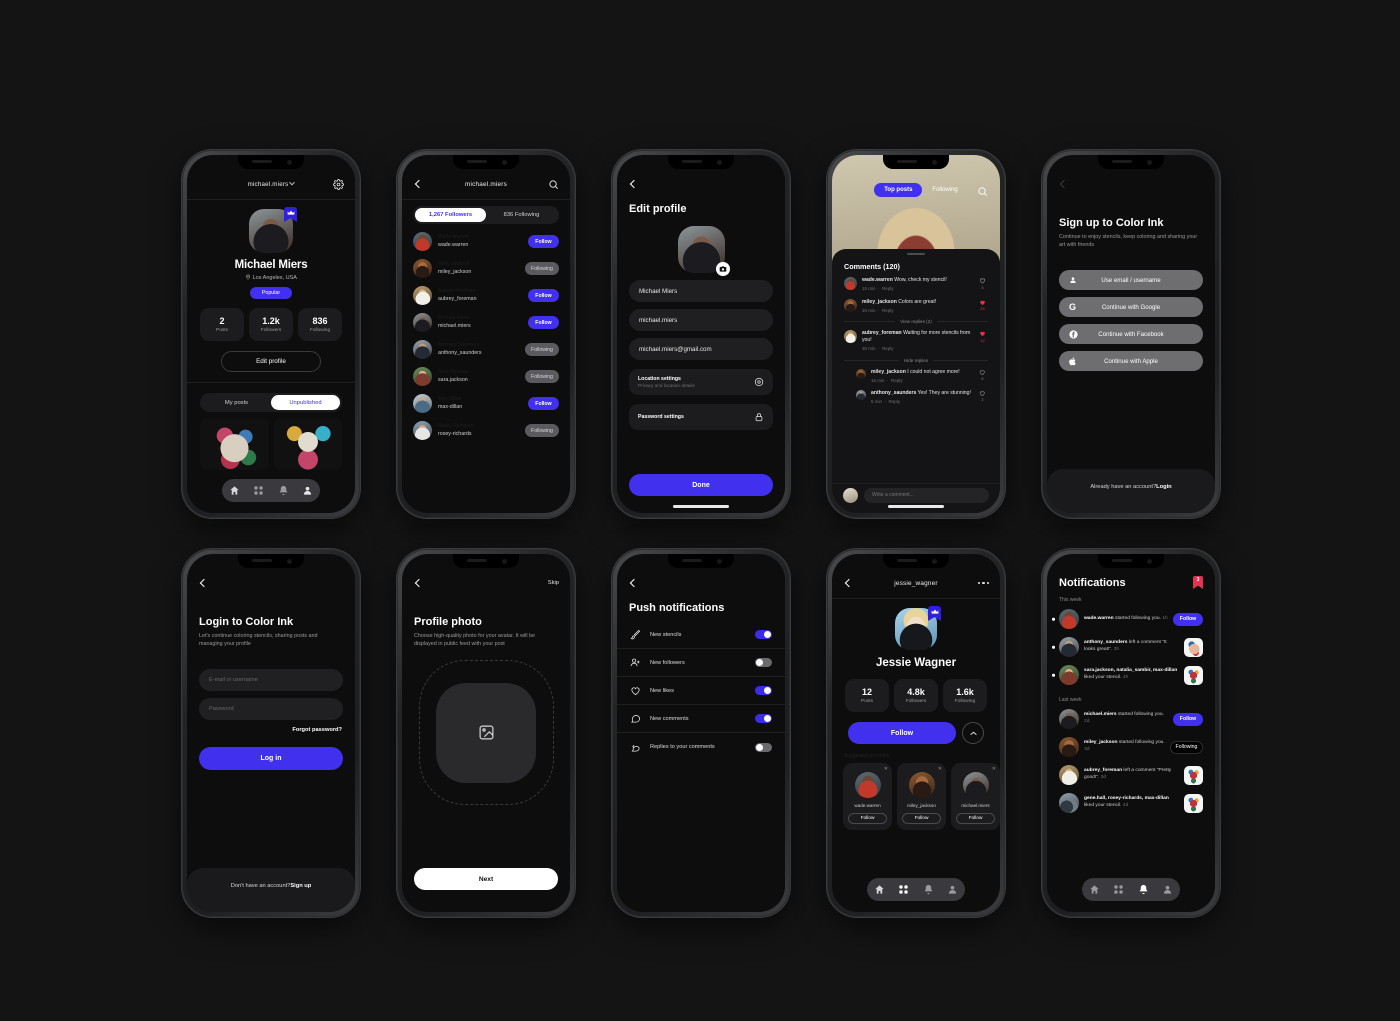  Describe the element at coordinates (916, 319) in the screenshot. I see `view-replies-divider: View replies (2)` at that location.